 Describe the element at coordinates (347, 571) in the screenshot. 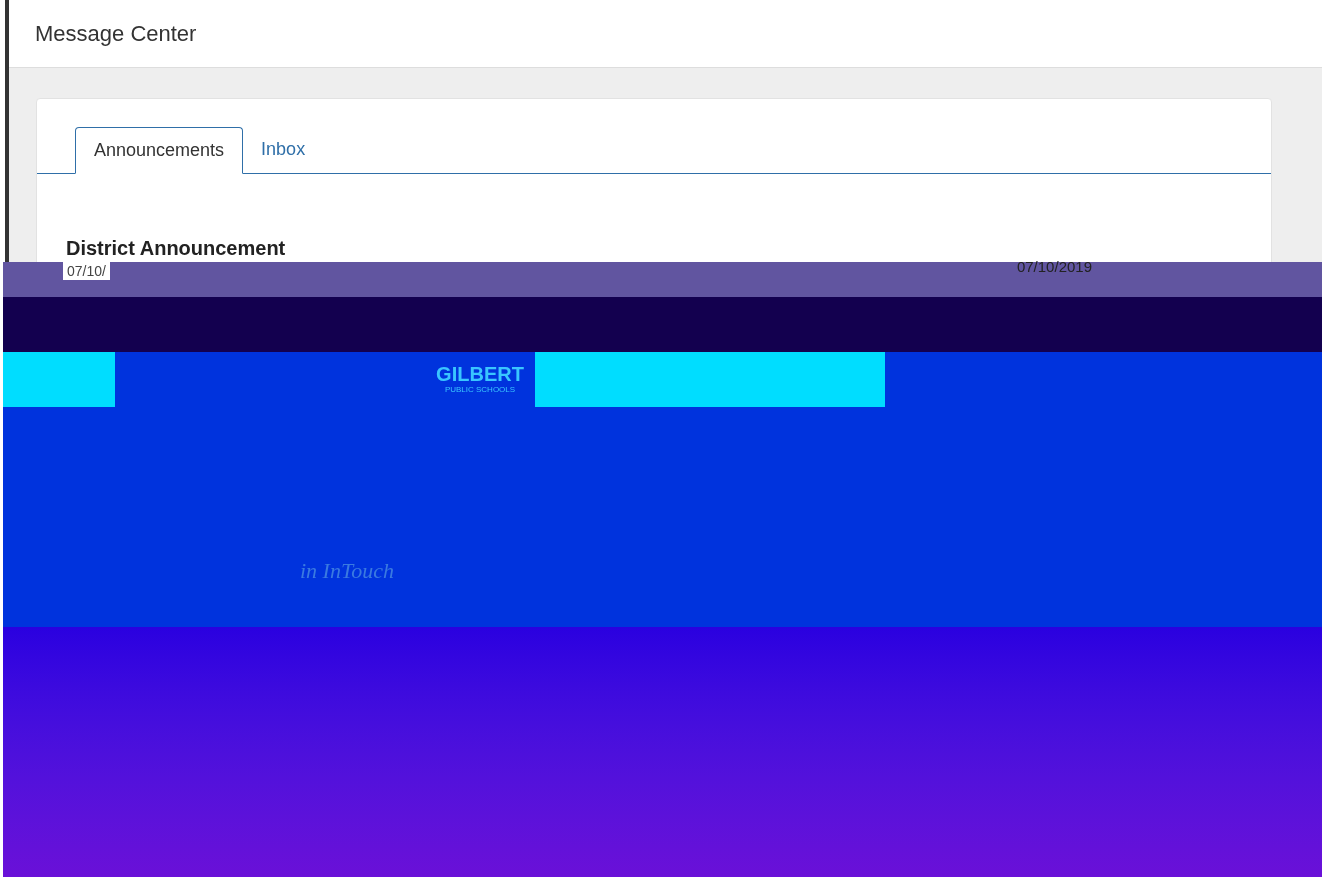

I see `banner-tagline: in InTouch` at that location.